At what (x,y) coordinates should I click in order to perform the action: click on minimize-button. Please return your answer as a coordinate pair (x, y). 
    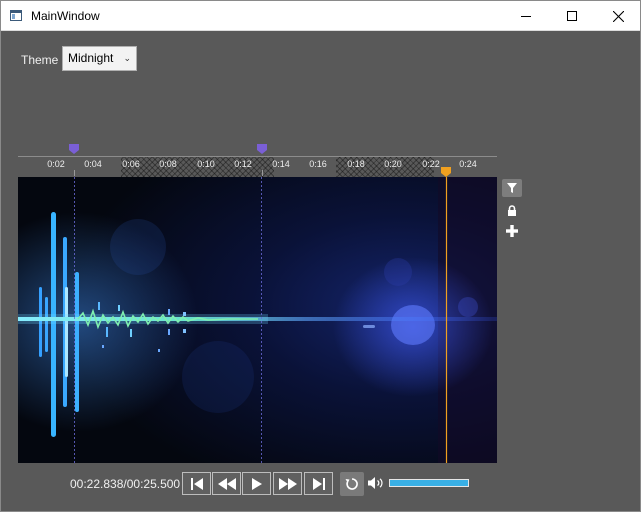
    Looking at the image, I should click on (526, 16).